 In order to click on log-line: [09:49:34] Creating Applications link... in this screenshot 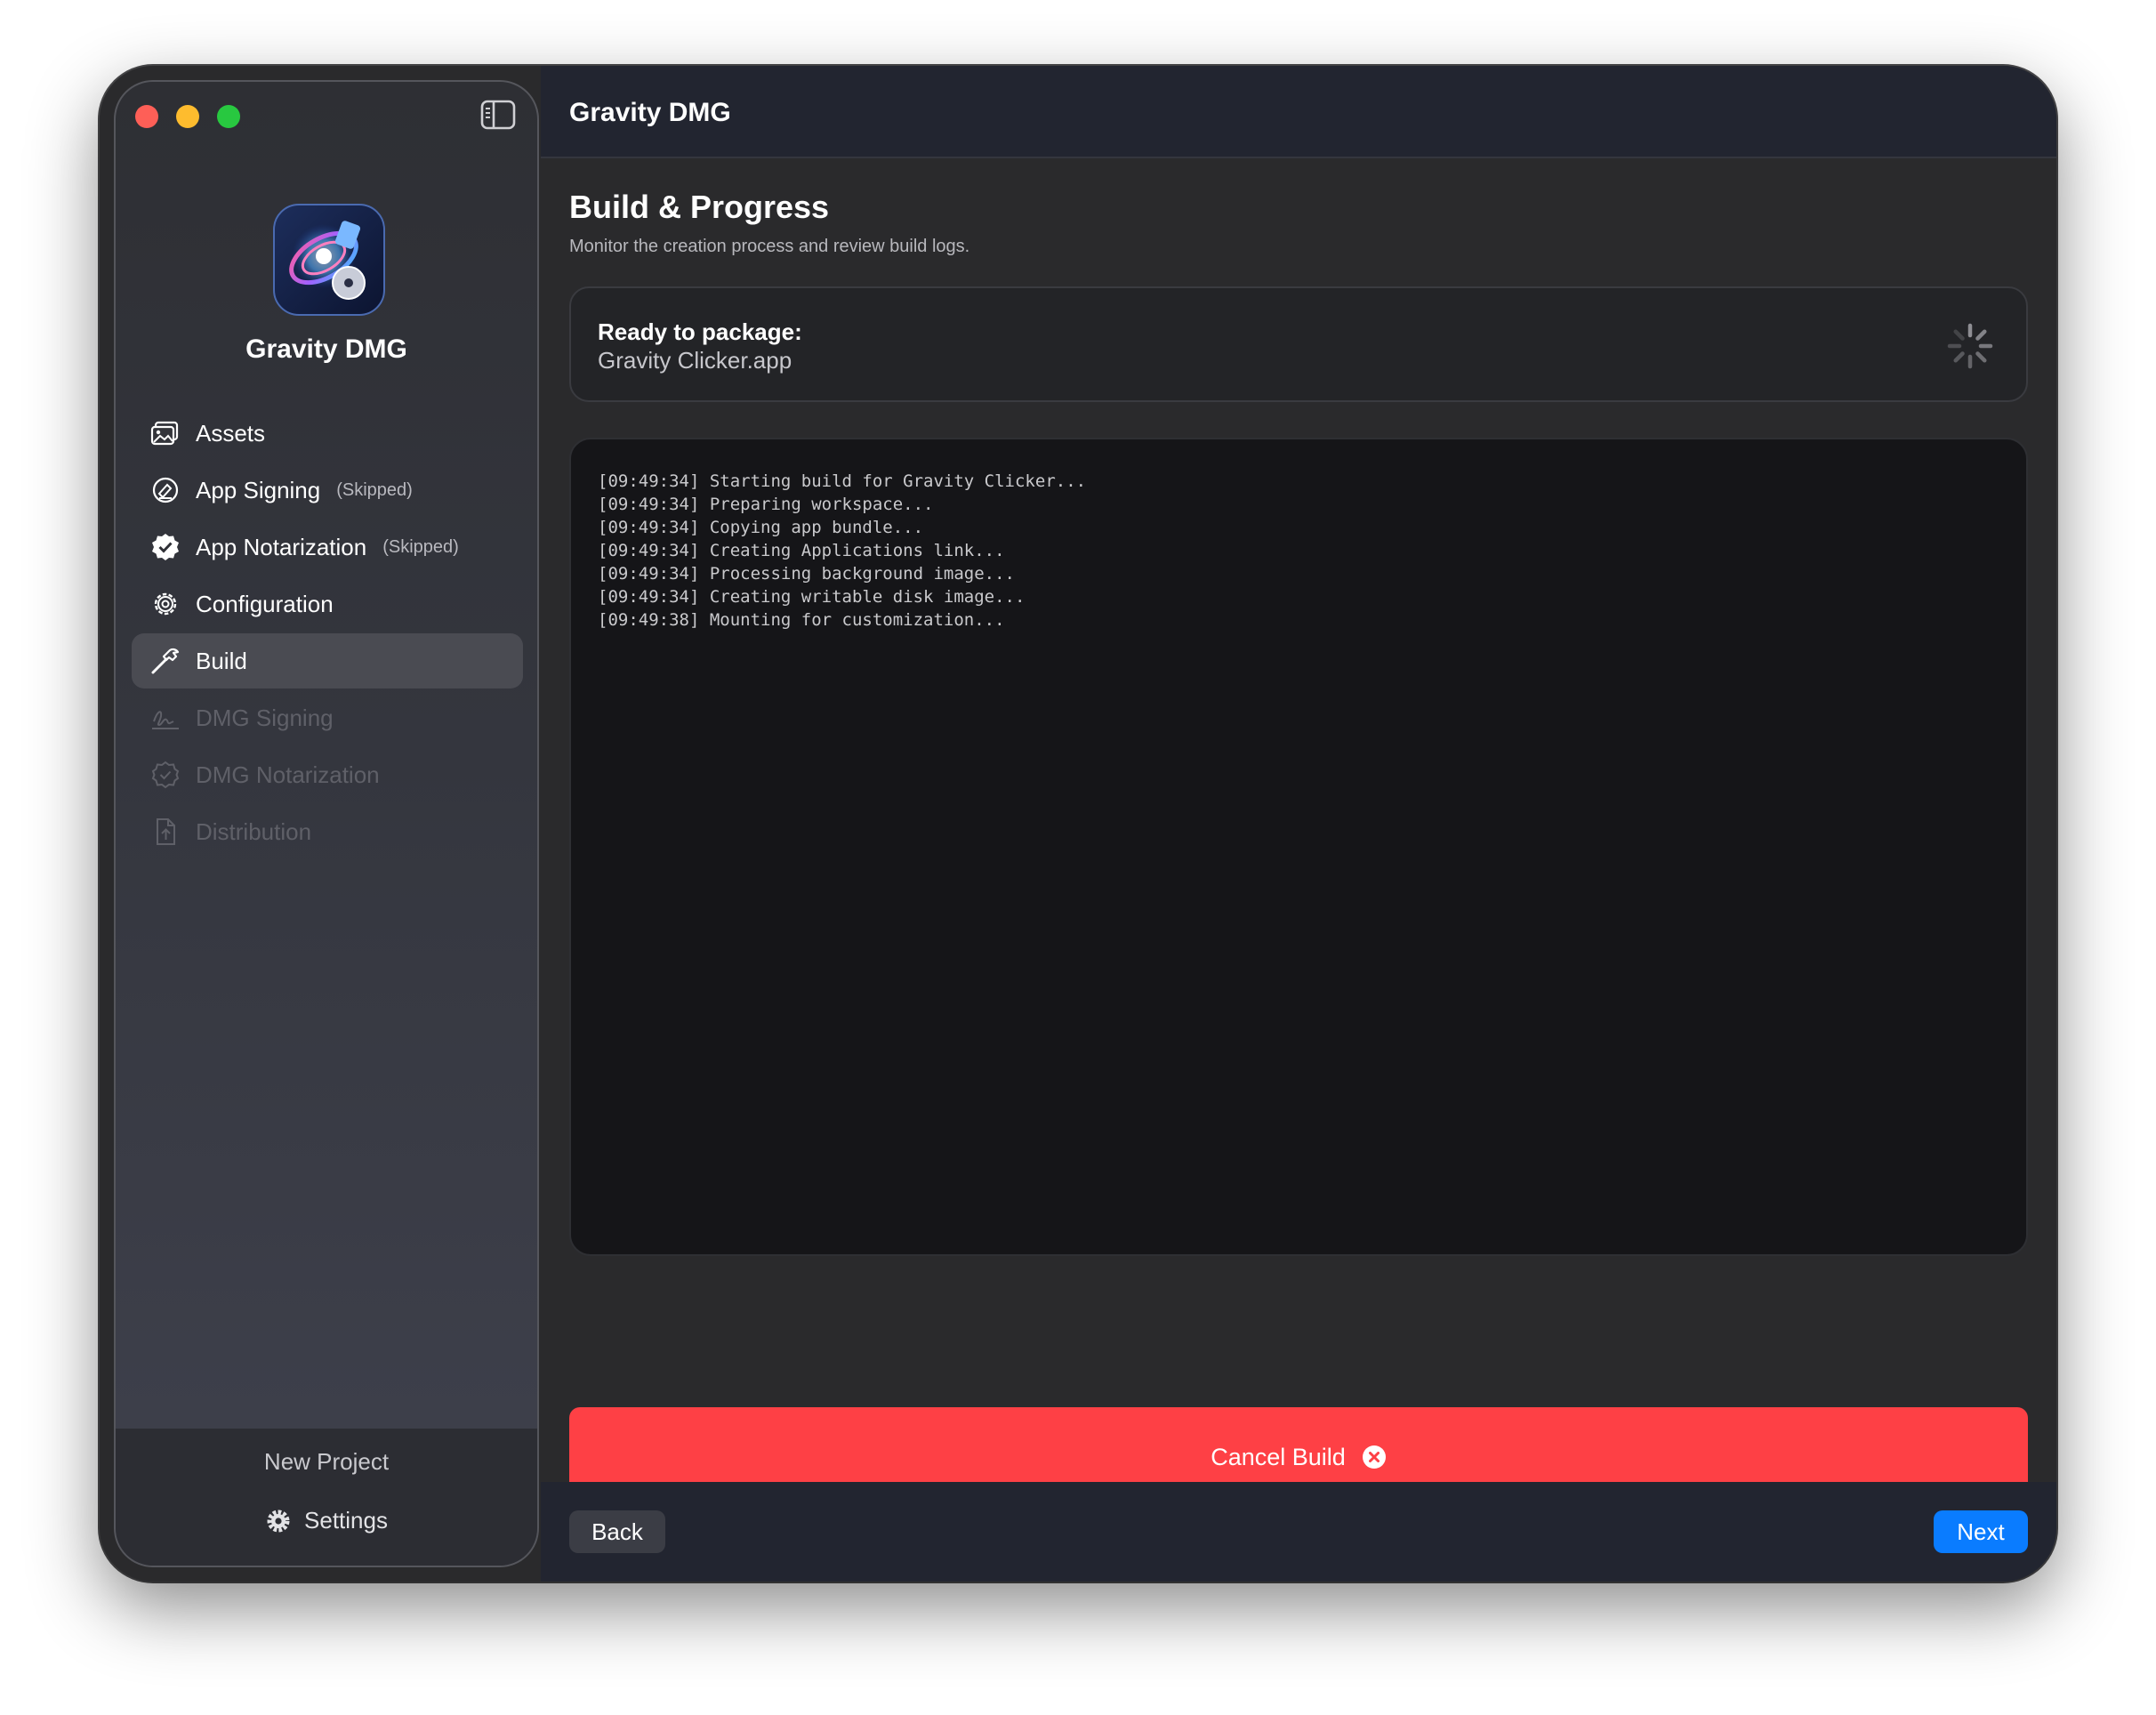, I will do `click(801, 550)`.